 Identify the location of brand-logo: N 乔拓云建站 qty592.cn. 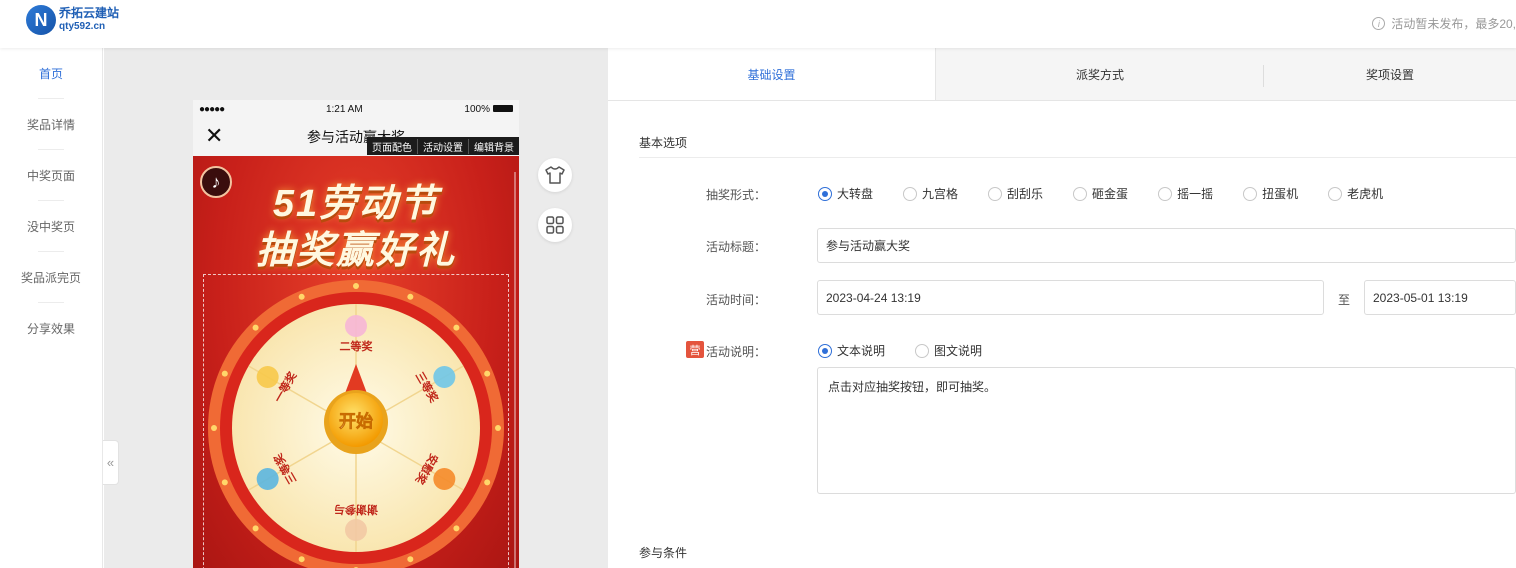
(72, 20).